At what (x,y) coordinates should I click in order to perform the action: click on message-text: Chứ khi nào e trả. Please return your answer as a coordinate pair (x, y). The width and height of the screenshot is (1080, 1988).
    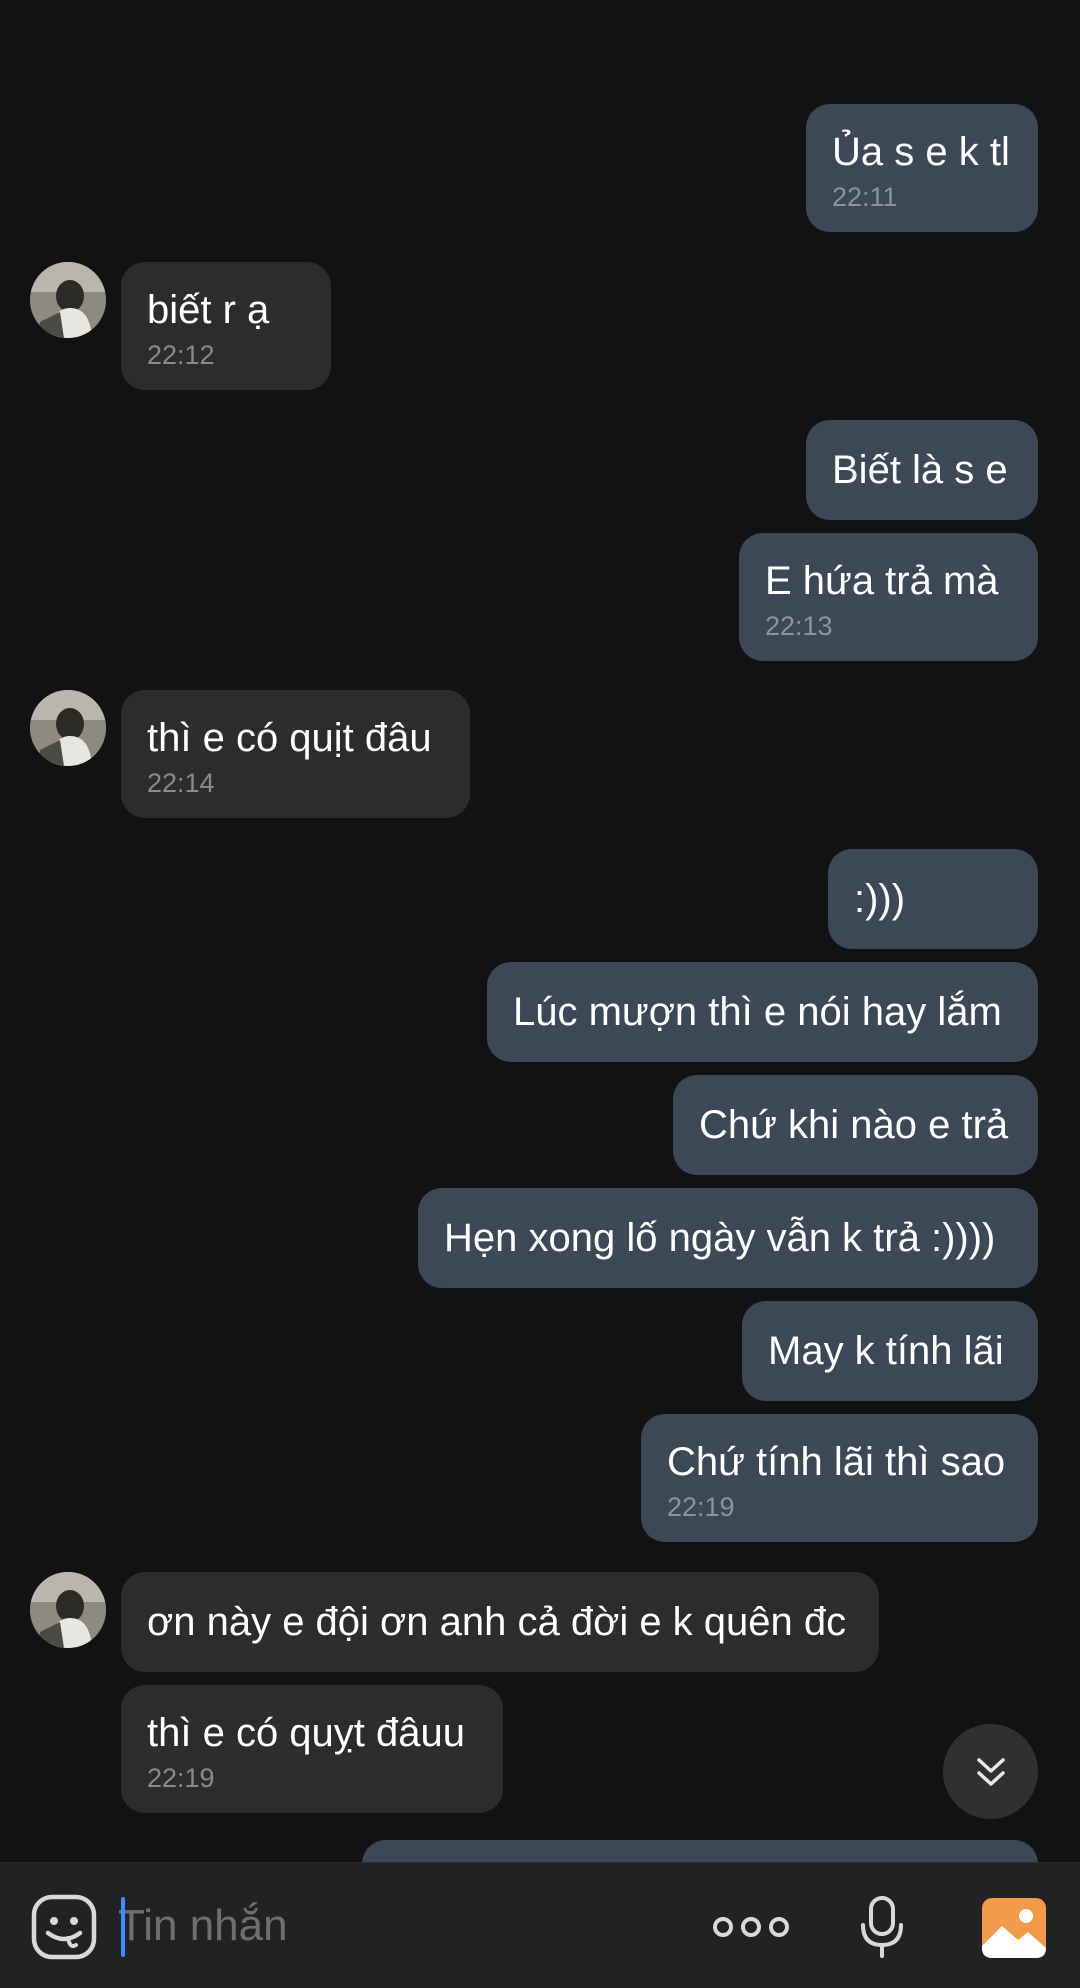
    Looking at the image, I should click on (854, 1125).